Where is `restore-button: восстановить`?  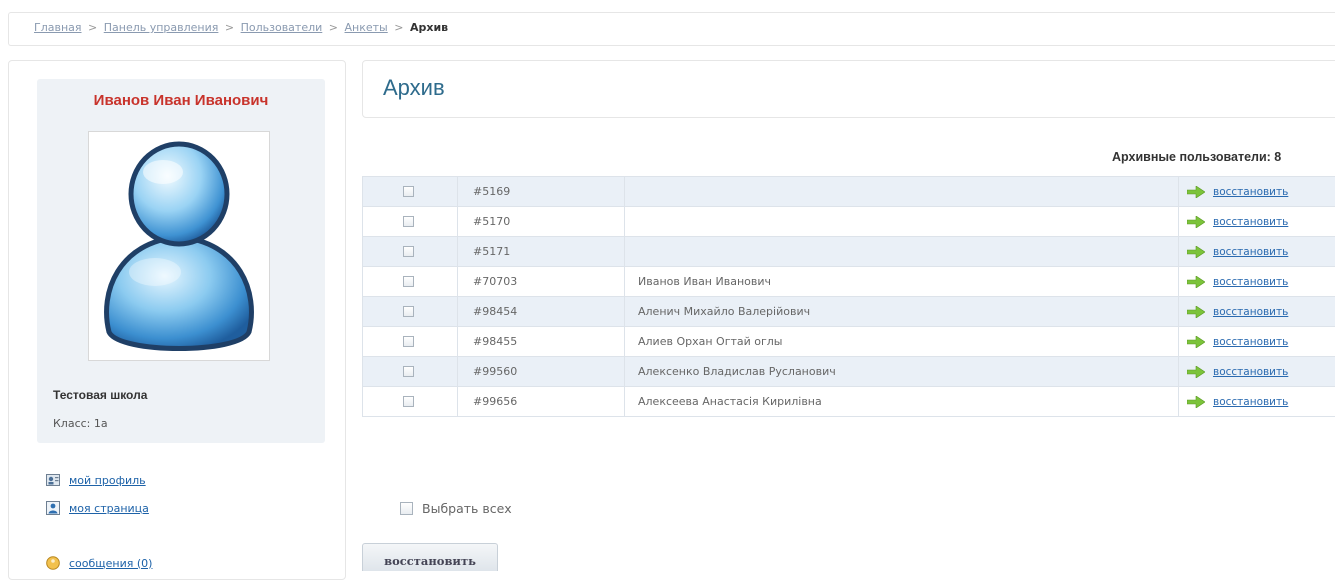
restore-button: восстановить is located at coordinates (430, 557).